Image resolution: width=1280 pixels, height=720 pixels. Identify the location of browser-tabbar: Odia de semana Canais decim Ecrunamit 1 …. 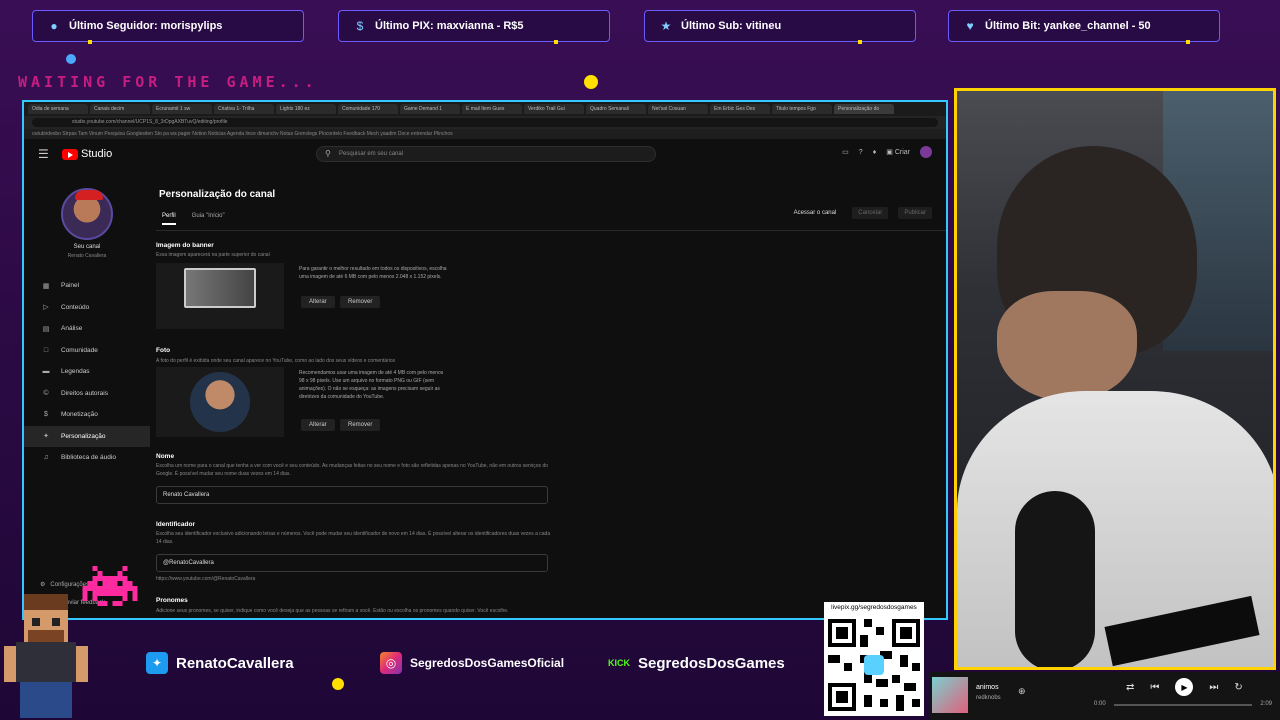
(485, 109).